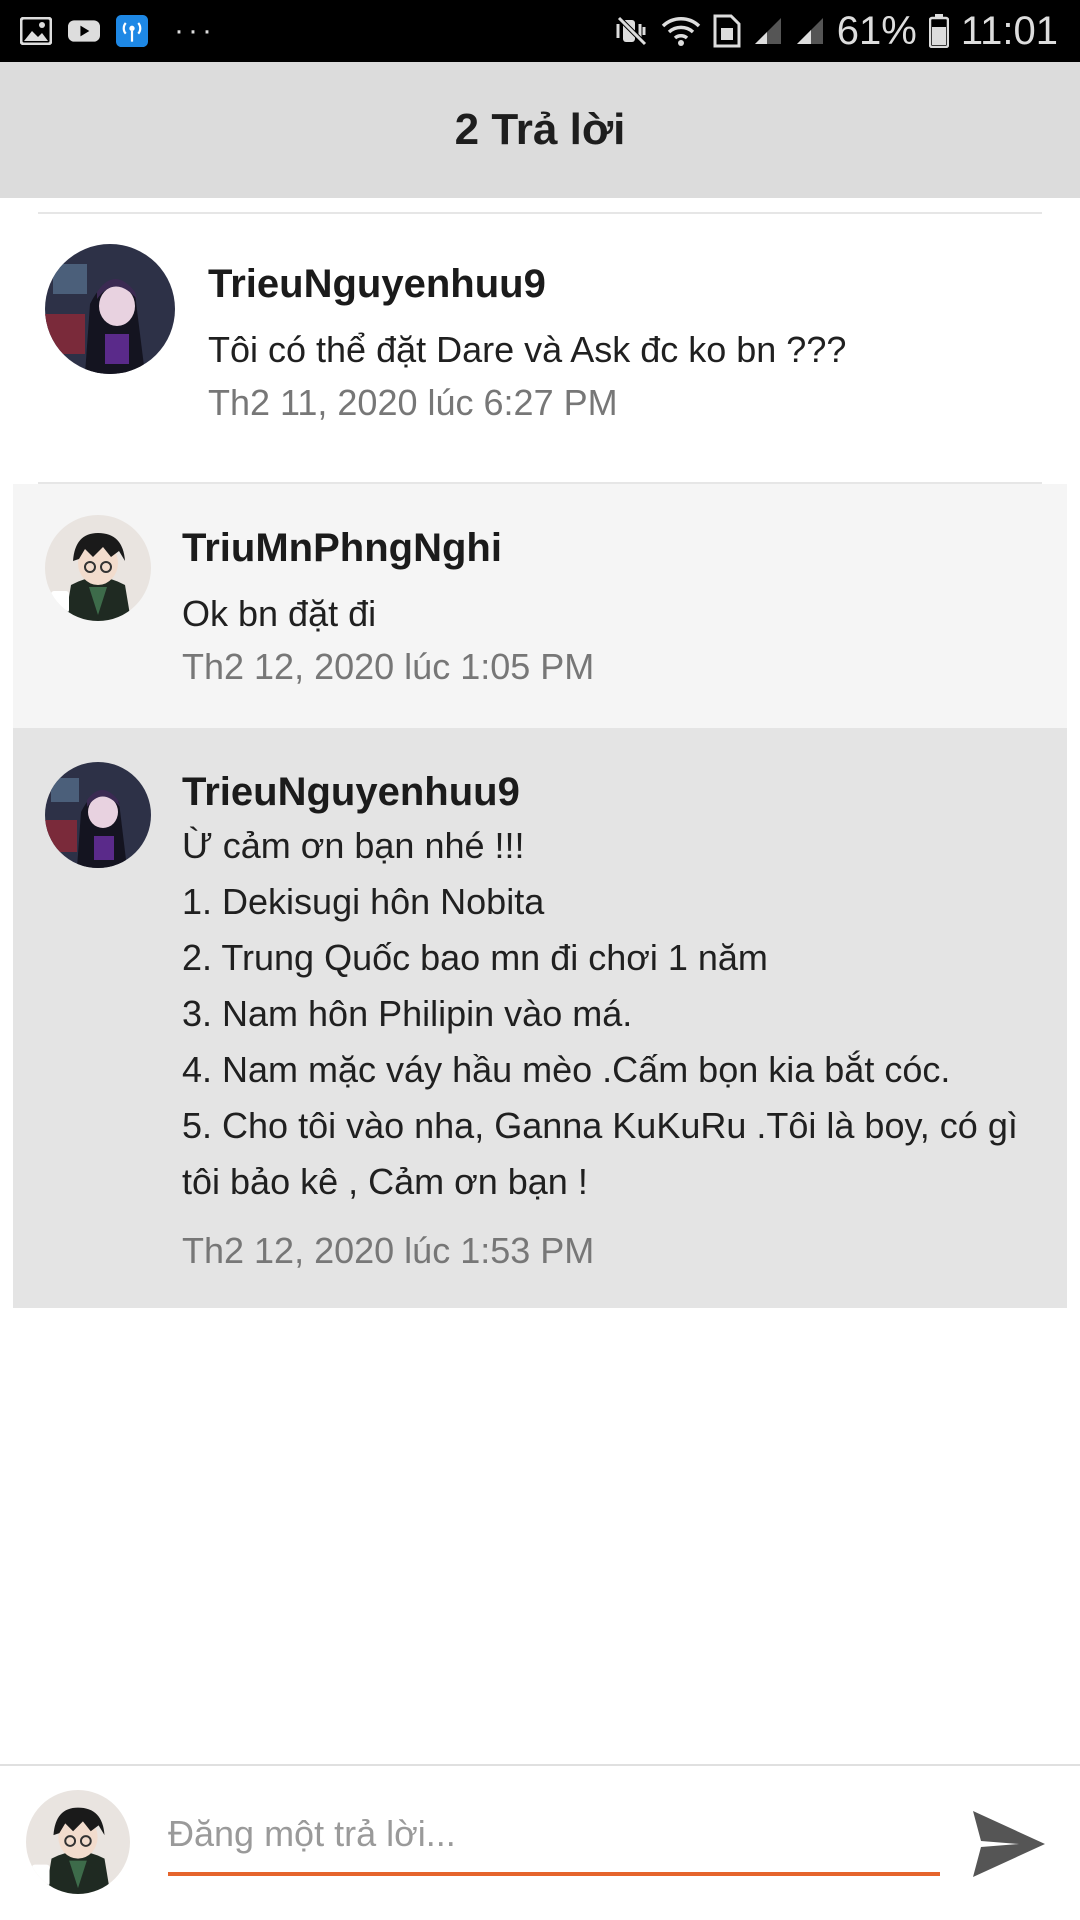 Image resolution: width=1080 pixels, height=1920 pixels. What do you see at coordinates (876, 30) in the screenshot?
I see `battery-percent: 61%` at bounding box center [876, 30].